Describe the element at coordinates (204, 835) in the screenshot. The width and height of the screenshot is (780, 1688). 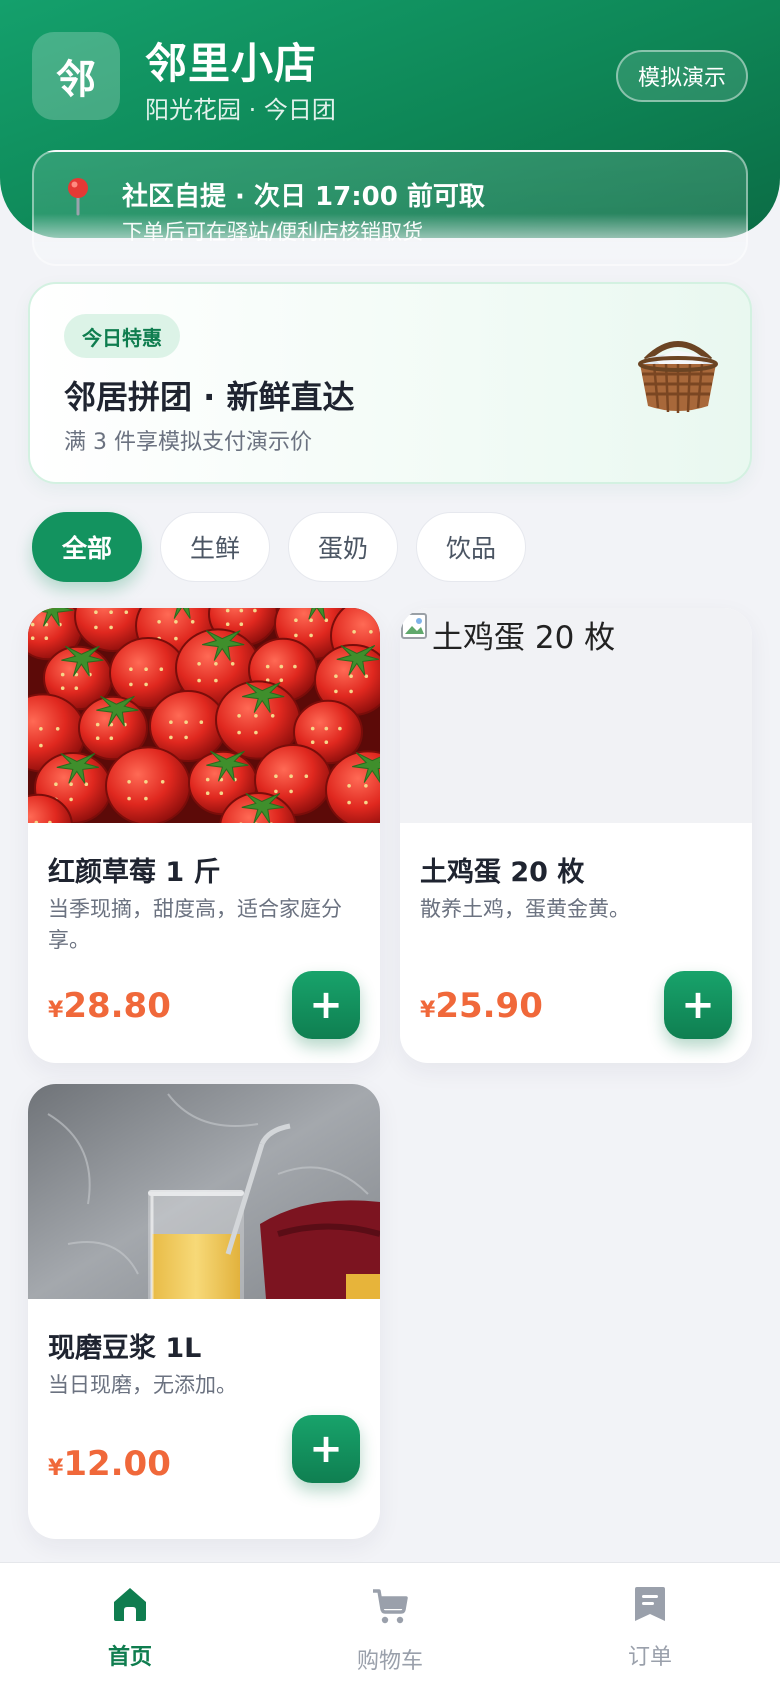
I see `product-card: 红颜草莓 1 斤 当季现摘，甜度高，适合家庭分享。 ¥28.80 +` at that location.